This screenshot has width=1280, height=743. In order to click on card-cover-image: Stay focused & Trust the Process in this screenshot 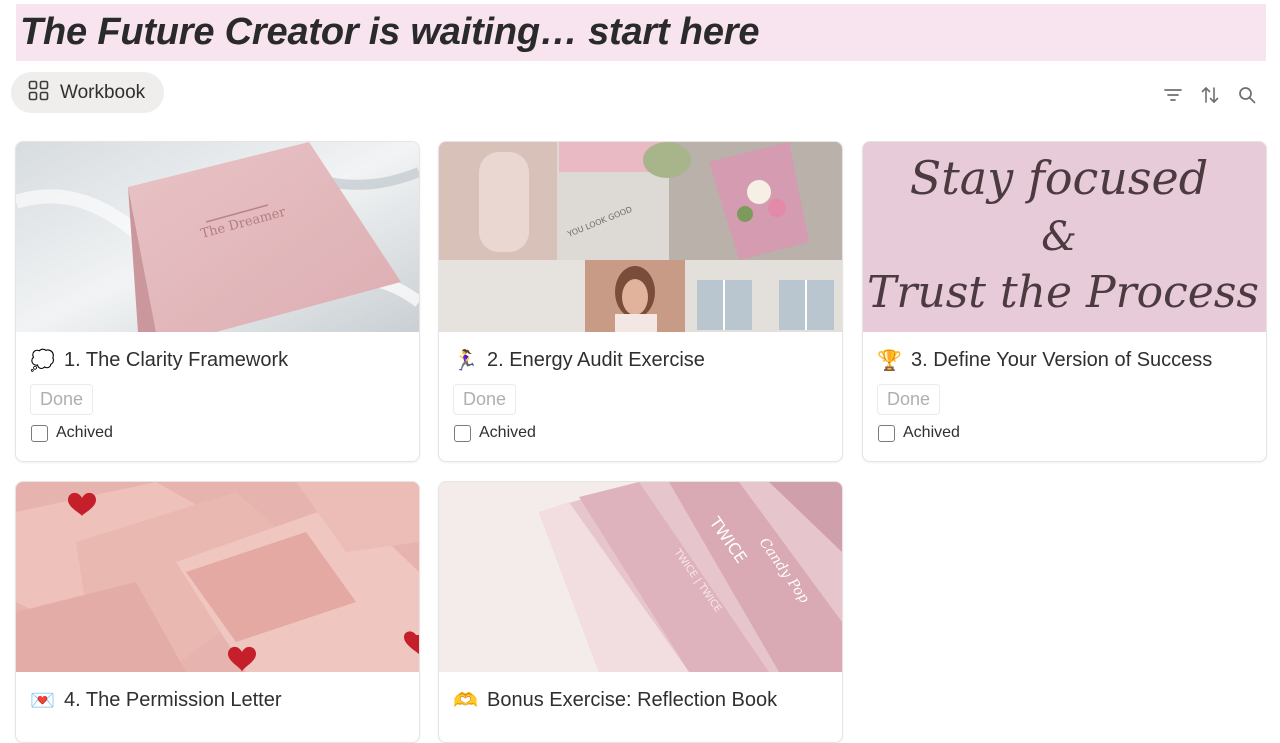, I will do `click(1064, 237)`.